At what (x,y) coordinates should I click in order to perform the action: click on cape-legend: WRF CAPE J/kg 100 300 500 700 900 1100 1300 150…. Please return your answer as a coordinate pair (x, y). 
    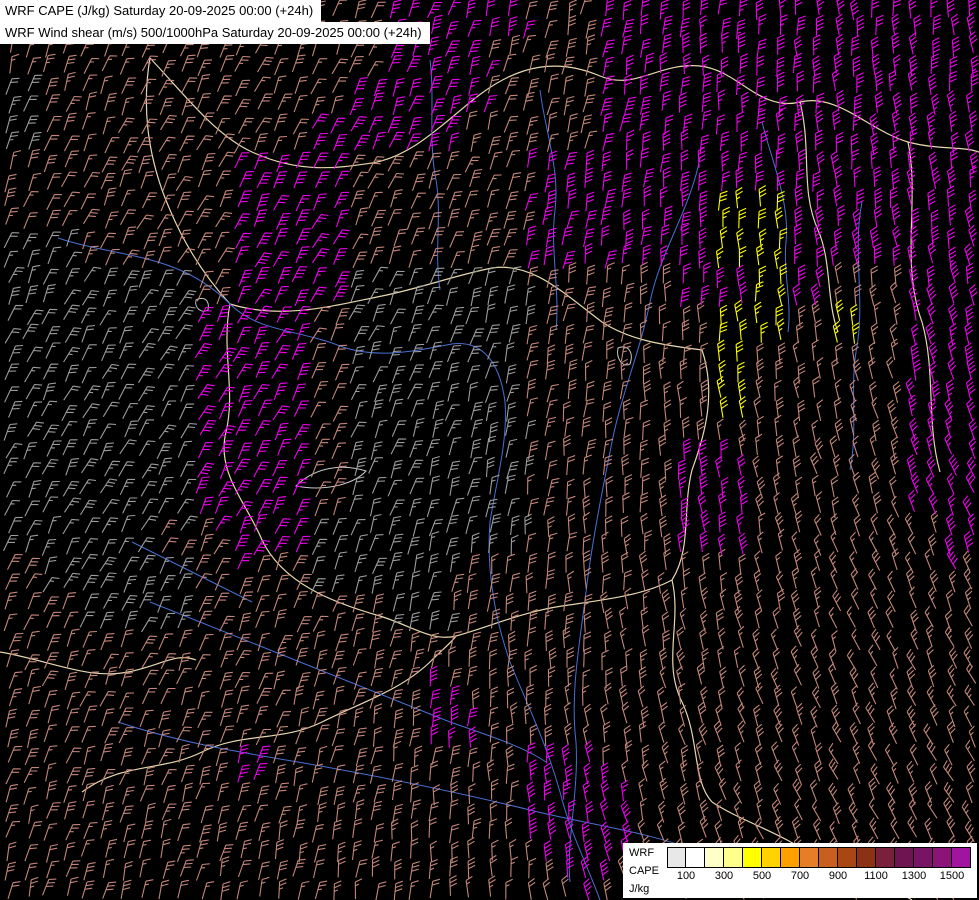
    Looking at the image, I should click on (800, 870).